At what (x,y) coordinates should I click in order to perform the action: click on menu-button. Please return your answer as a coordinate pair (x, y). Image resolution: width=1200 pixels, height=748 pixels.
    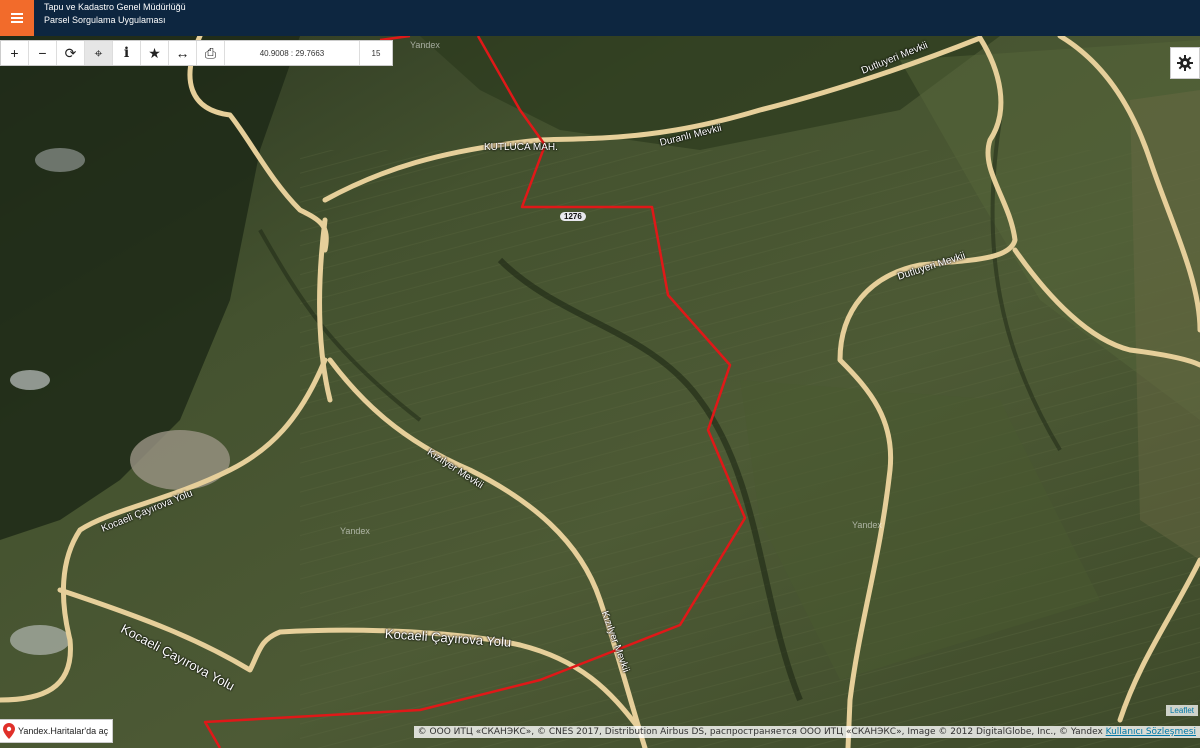
    Looking at the image, I should click on (17, 18).